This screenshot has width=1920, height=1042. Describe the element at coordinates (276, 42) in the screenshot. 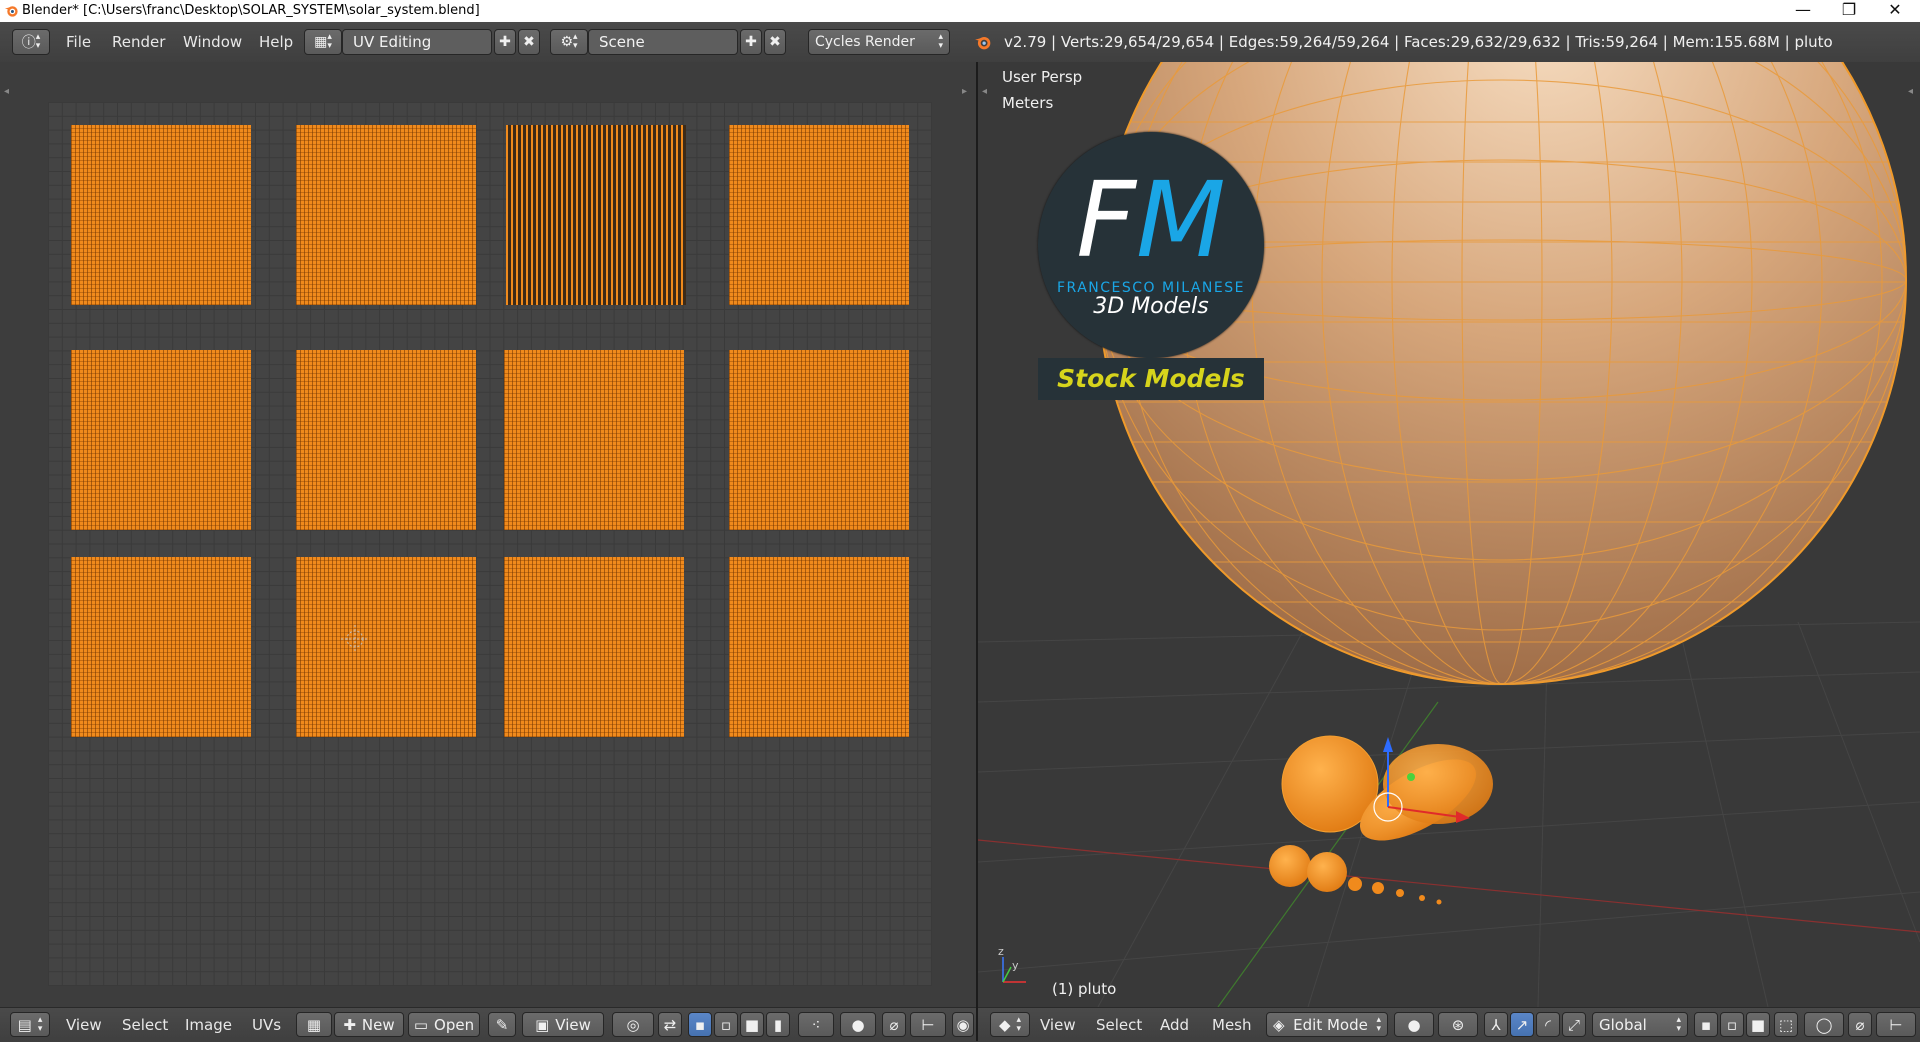

I see `menu-help: Help` at that location.